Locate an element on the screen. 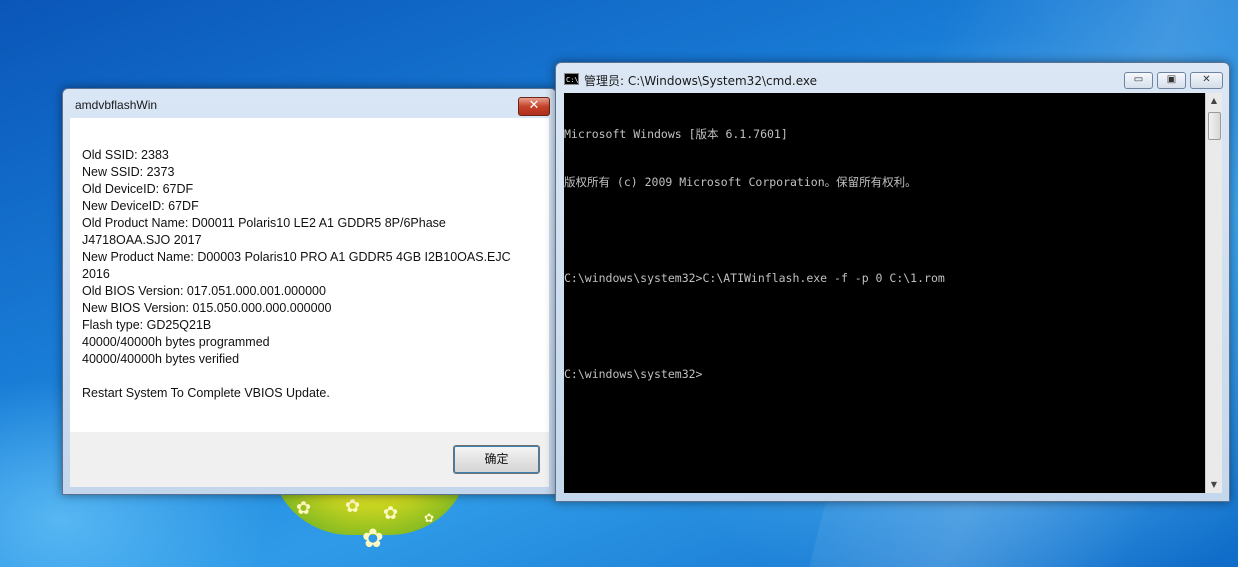  message-line: 40000/40000h bytes programmed is located at coordinates (176, 342).